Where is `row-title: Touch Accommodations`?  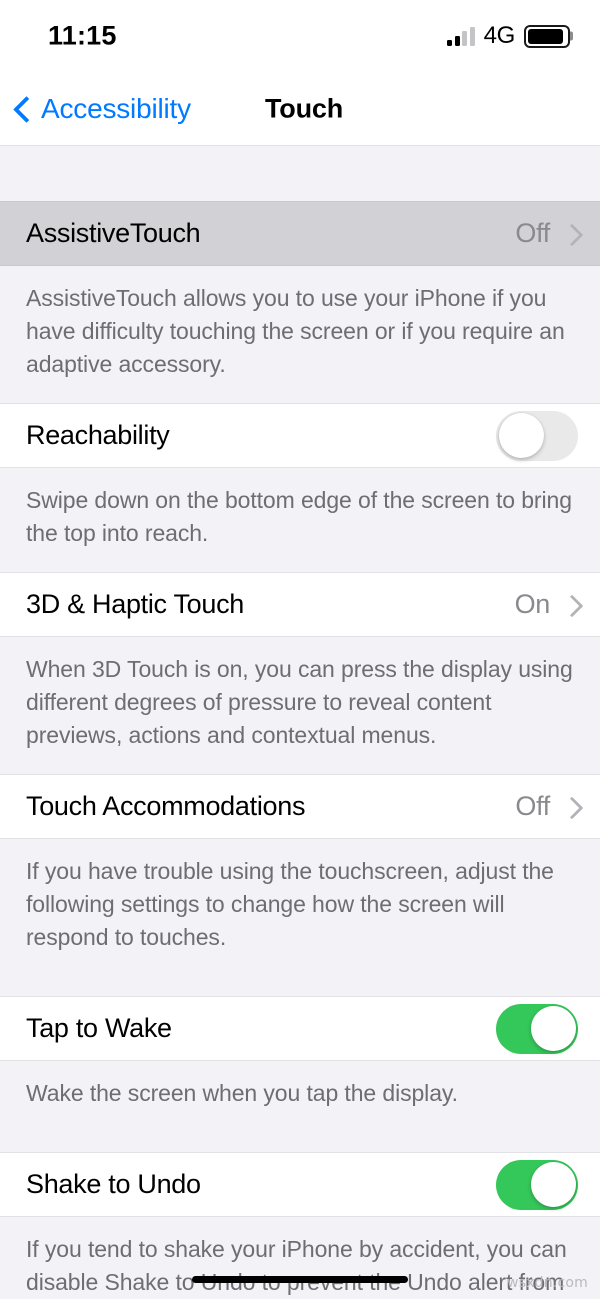 row-title: Touch Accommodations is located at coordinates (166, 806).